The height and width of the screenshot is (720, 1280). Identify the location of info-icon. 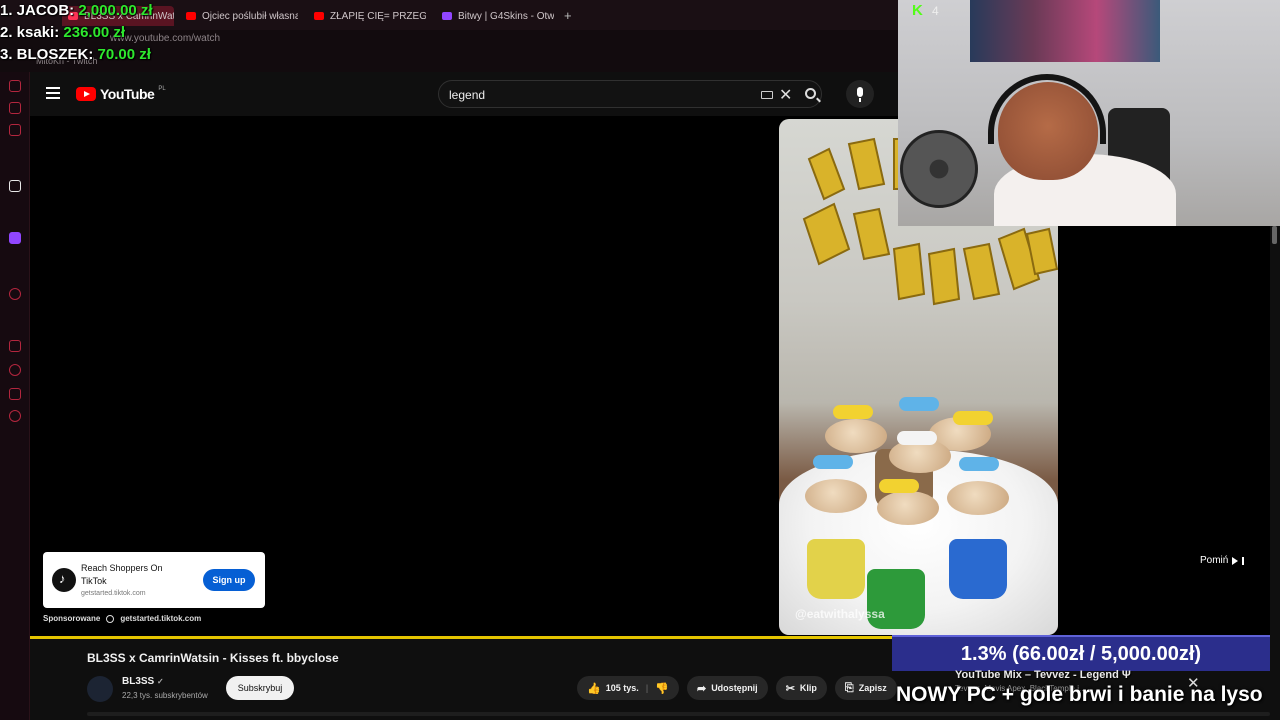
(110, 618).